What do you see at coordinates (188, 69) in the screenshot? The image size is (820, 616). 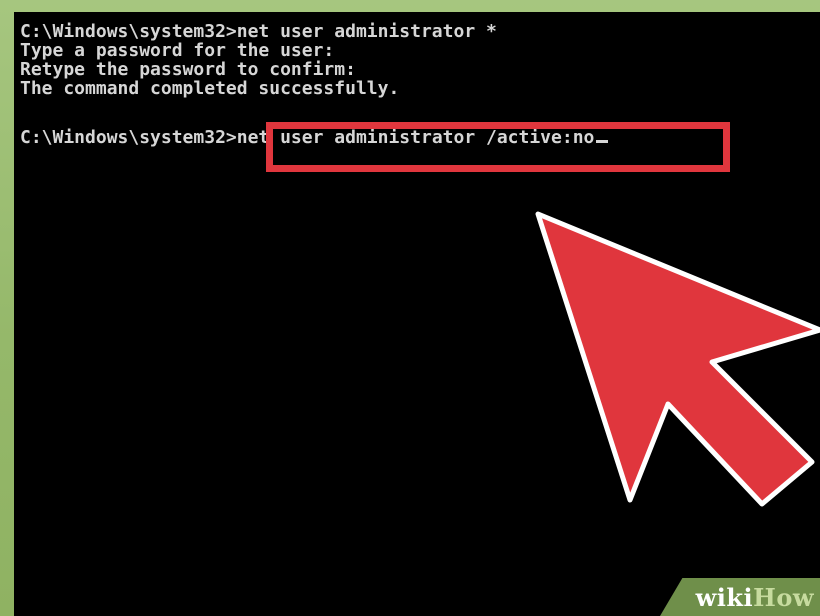 I see `console-line-3: Retype the password to confirm:` at bounding box center [188, 69].